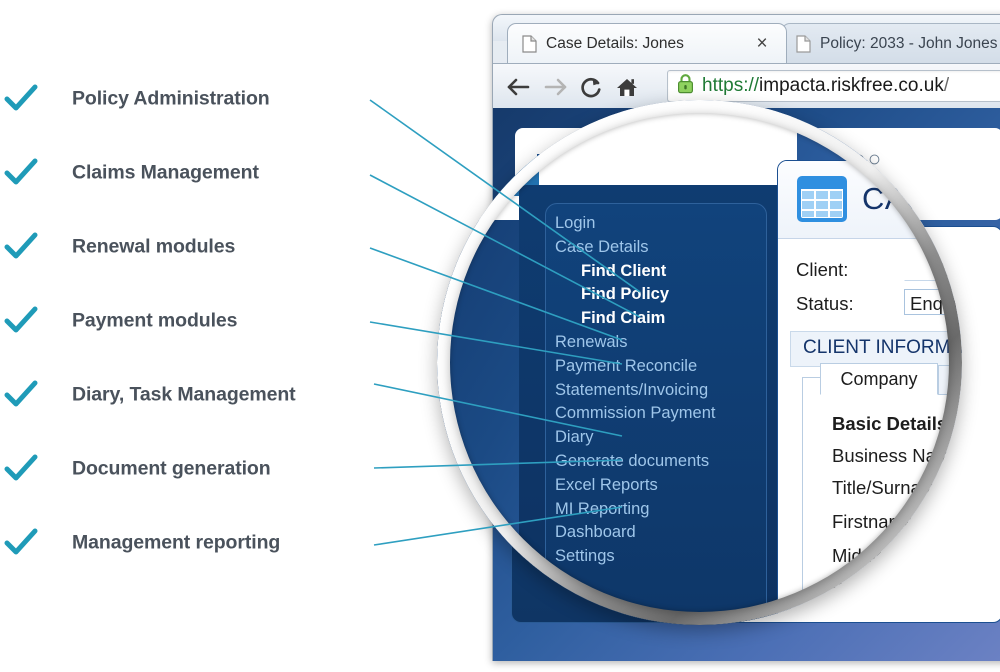 The width and height of the screenshot is (1000, 672). Describe the element at coordinates (599, 104) in the screenshot. I see `header-dots: ○○` at that location.